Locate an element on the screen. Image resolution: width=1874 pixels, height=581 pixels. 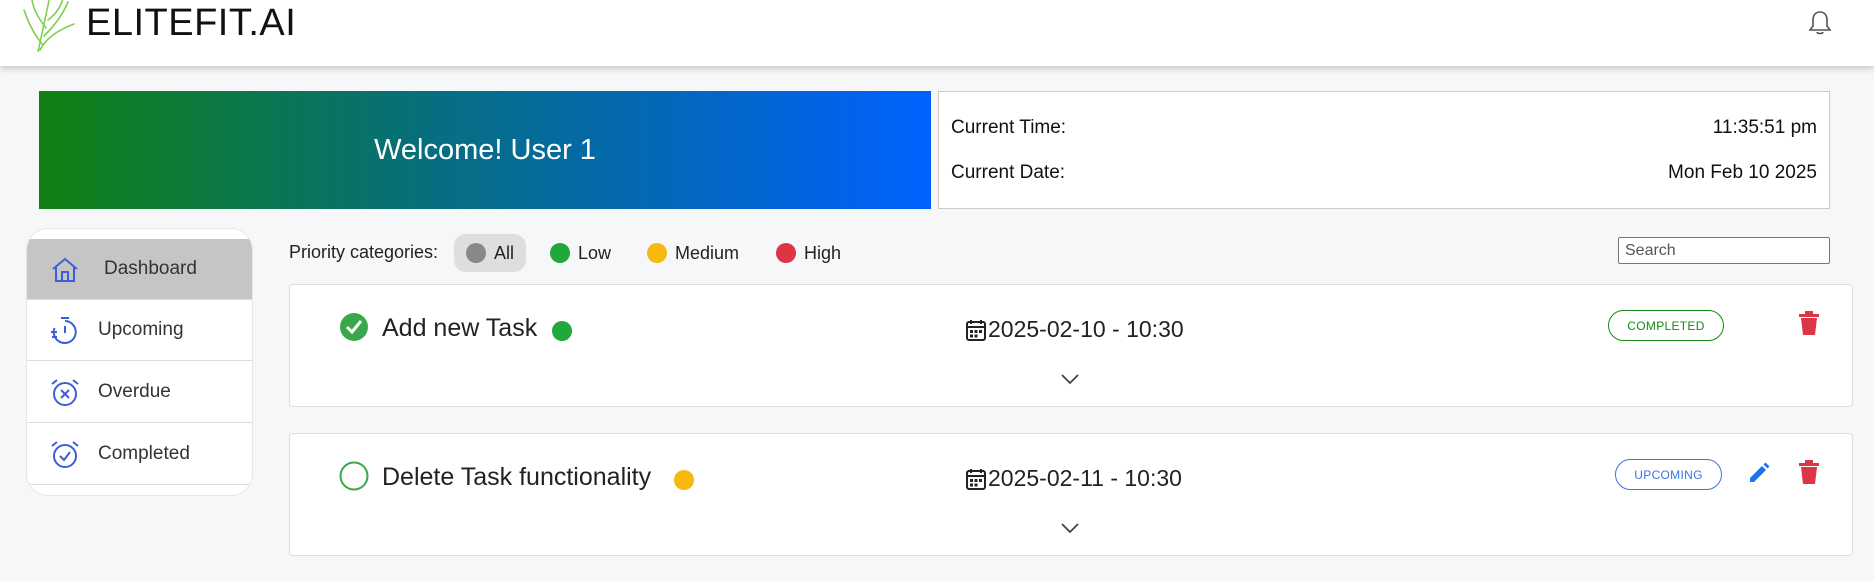
current-date-label: Current Date: is located at coordinates (1008, 172).